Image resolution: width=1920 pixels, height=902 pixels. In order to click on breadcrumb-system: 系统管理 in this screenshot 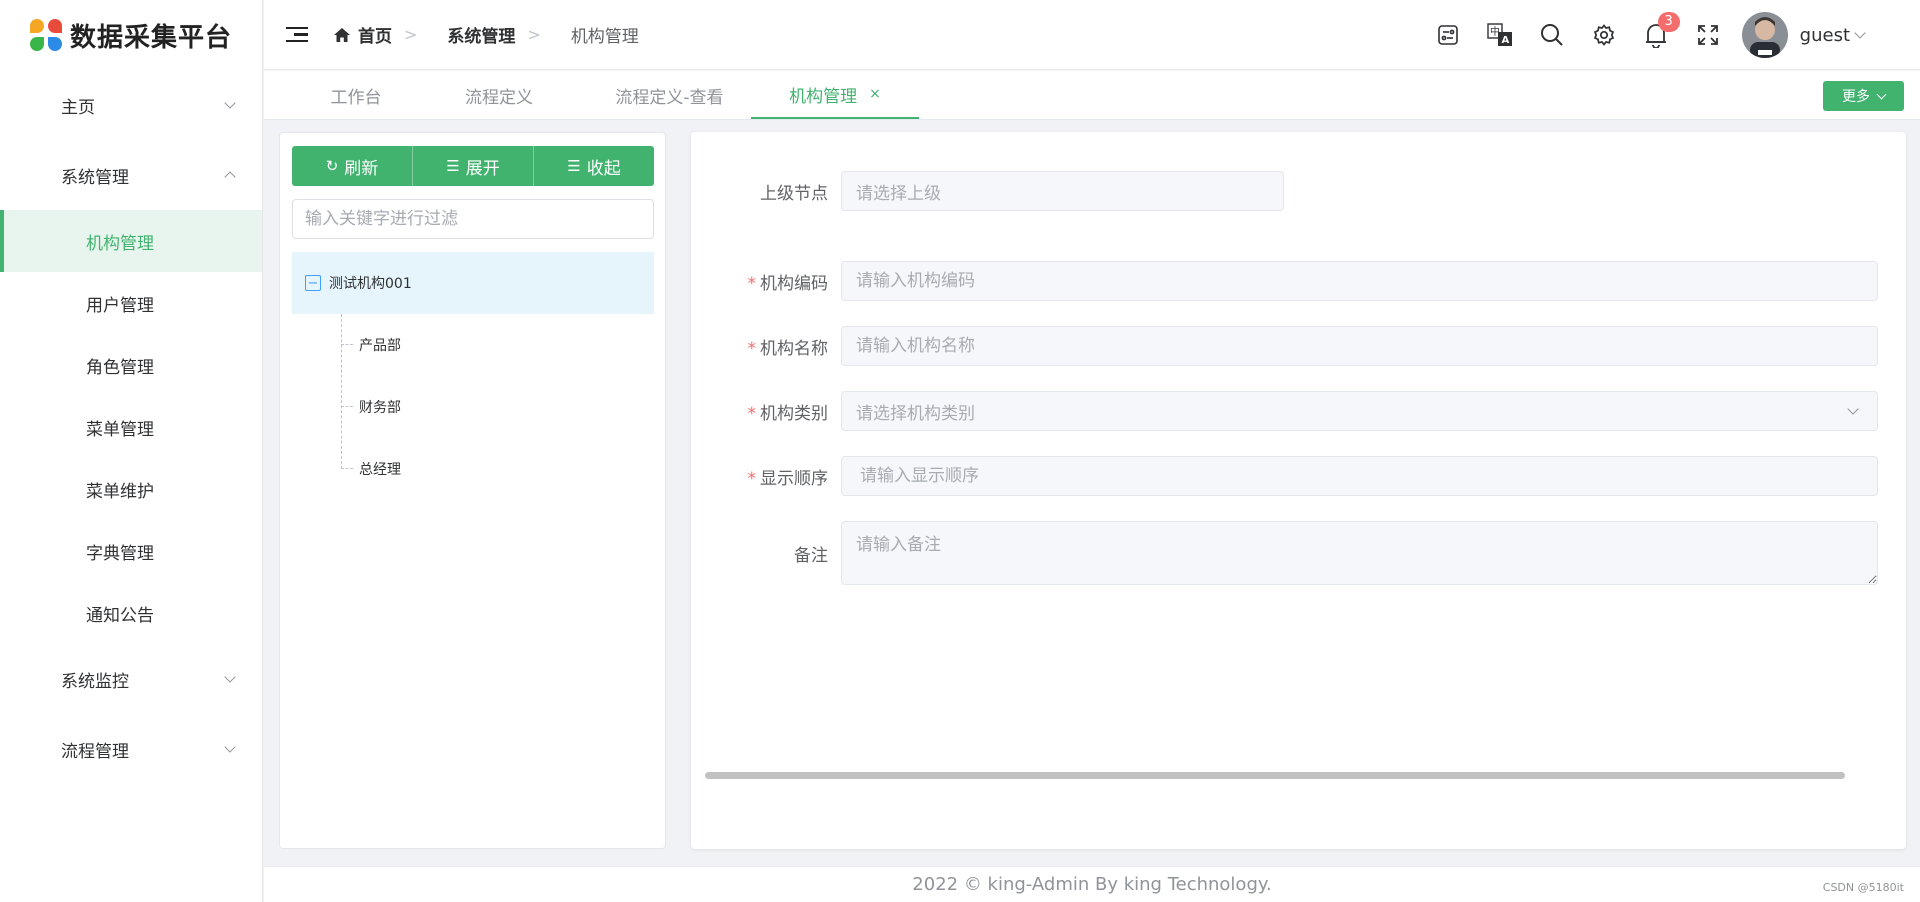, I will do `click(481, 34)`.